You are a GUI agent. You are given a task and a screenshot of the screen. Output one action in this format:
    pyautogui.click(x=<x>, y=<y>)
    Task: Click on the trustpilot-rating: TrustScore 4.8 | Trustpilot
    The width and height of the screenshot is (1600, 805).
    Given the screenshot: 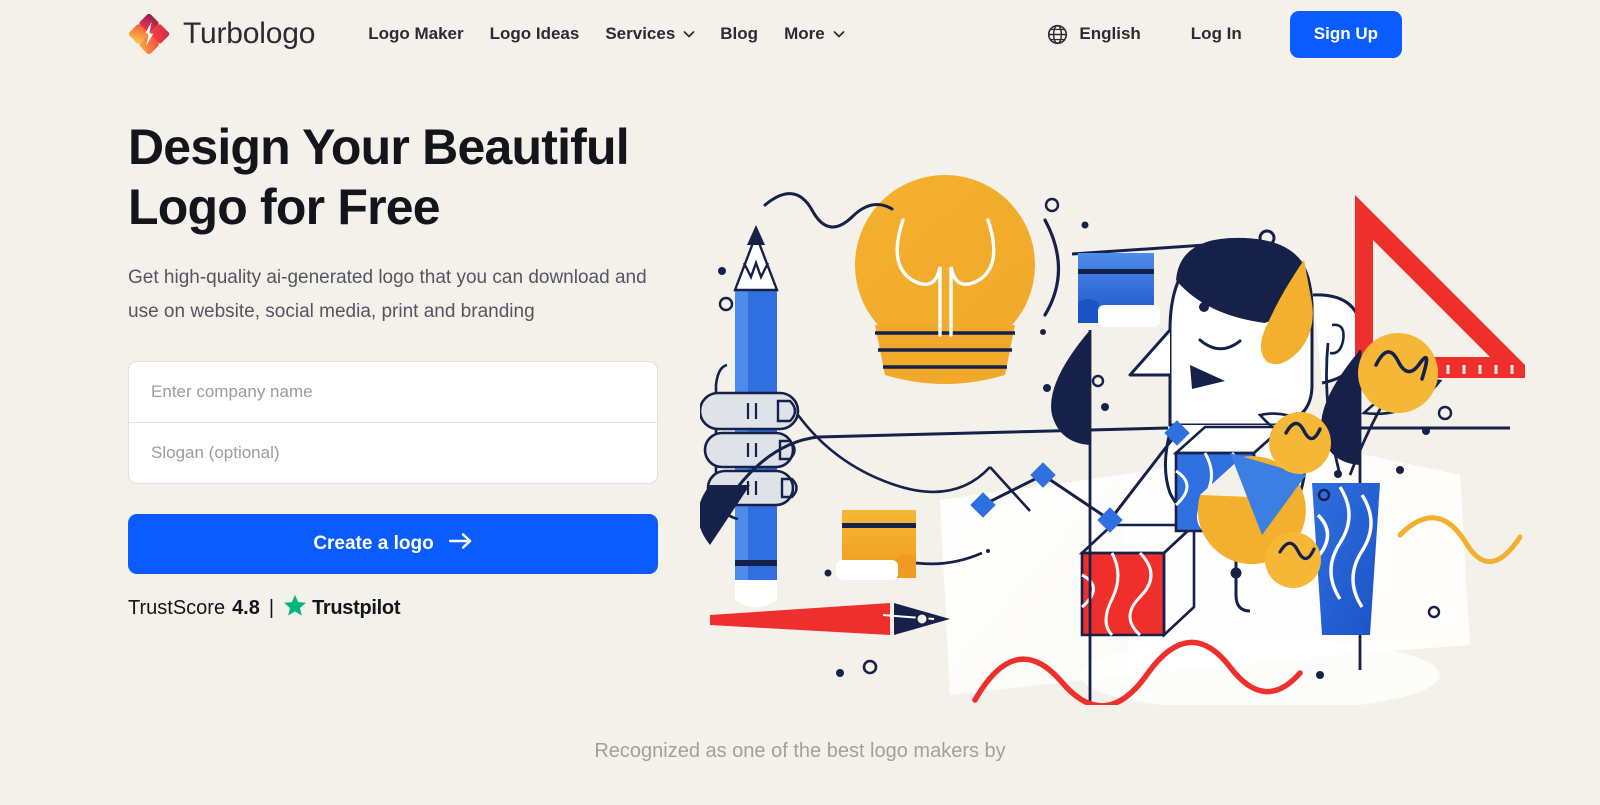 What is the action you would take?
    pyautogui.click(x=438, y=608)
    